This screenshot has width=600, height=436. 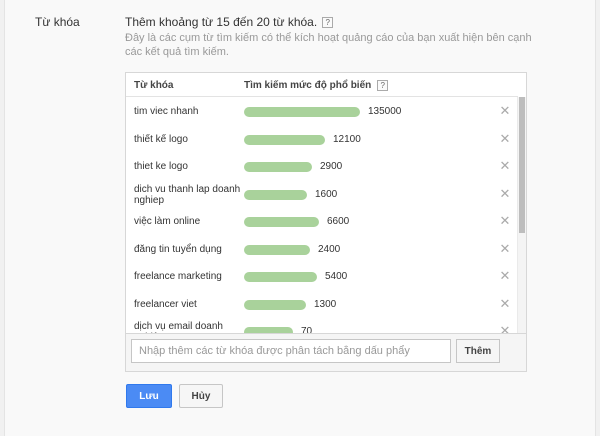 What do you see at coordinates (329, 249) in the screenshot?
I see `popularity-value: 2400` at bounding box center [329, 249].